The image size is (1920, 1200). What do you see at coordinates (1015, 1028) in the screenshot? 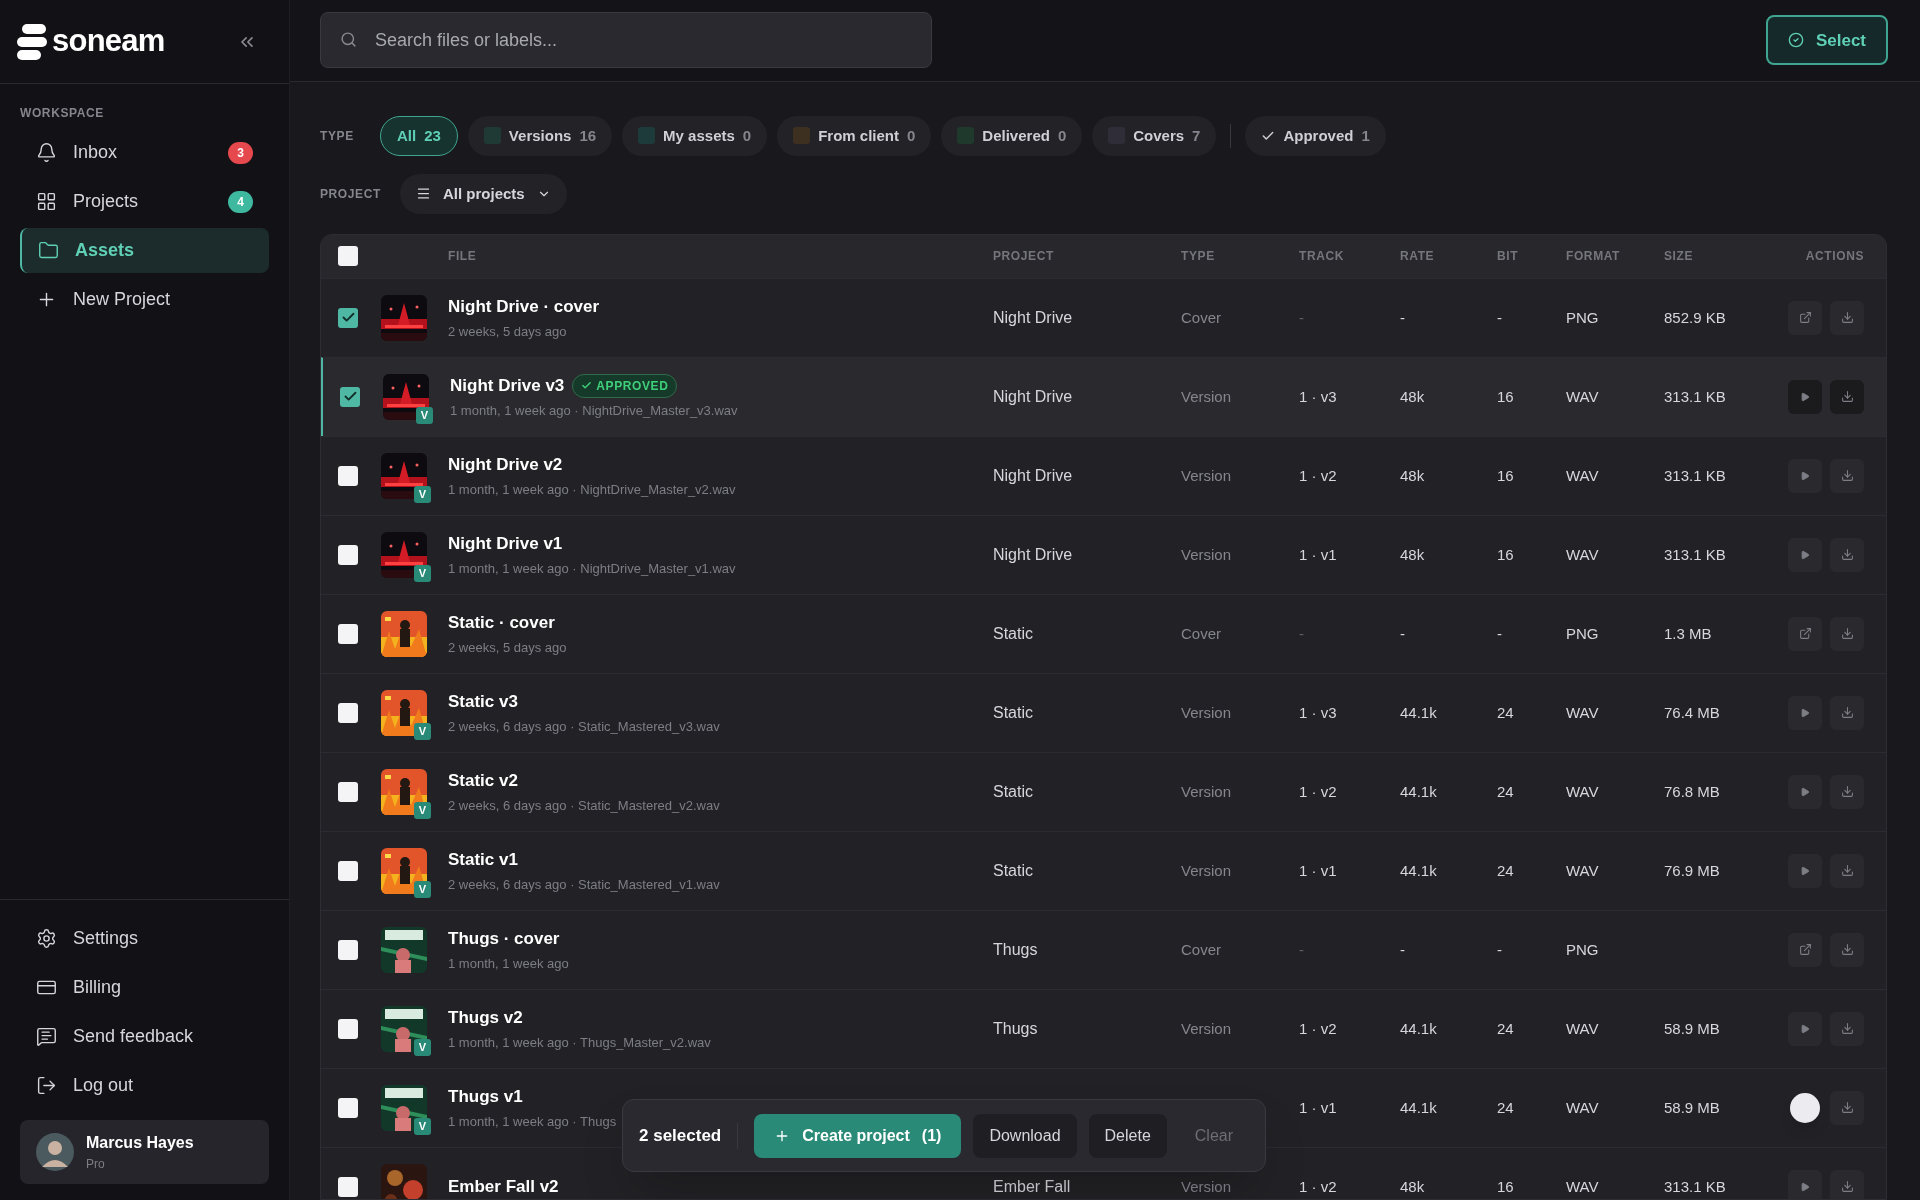
I see `table-cell: Thugs` at bounding box center [1015, 1028].